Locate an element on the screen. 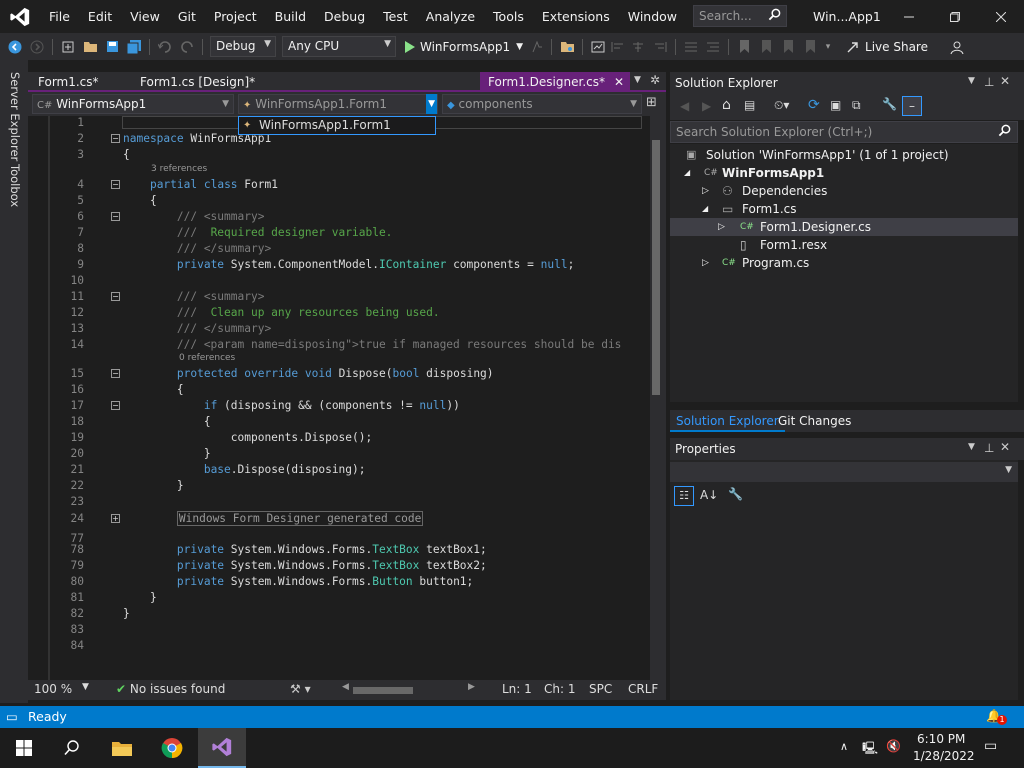  menu-analyze: Analyze is located at coordinates (450, 16).